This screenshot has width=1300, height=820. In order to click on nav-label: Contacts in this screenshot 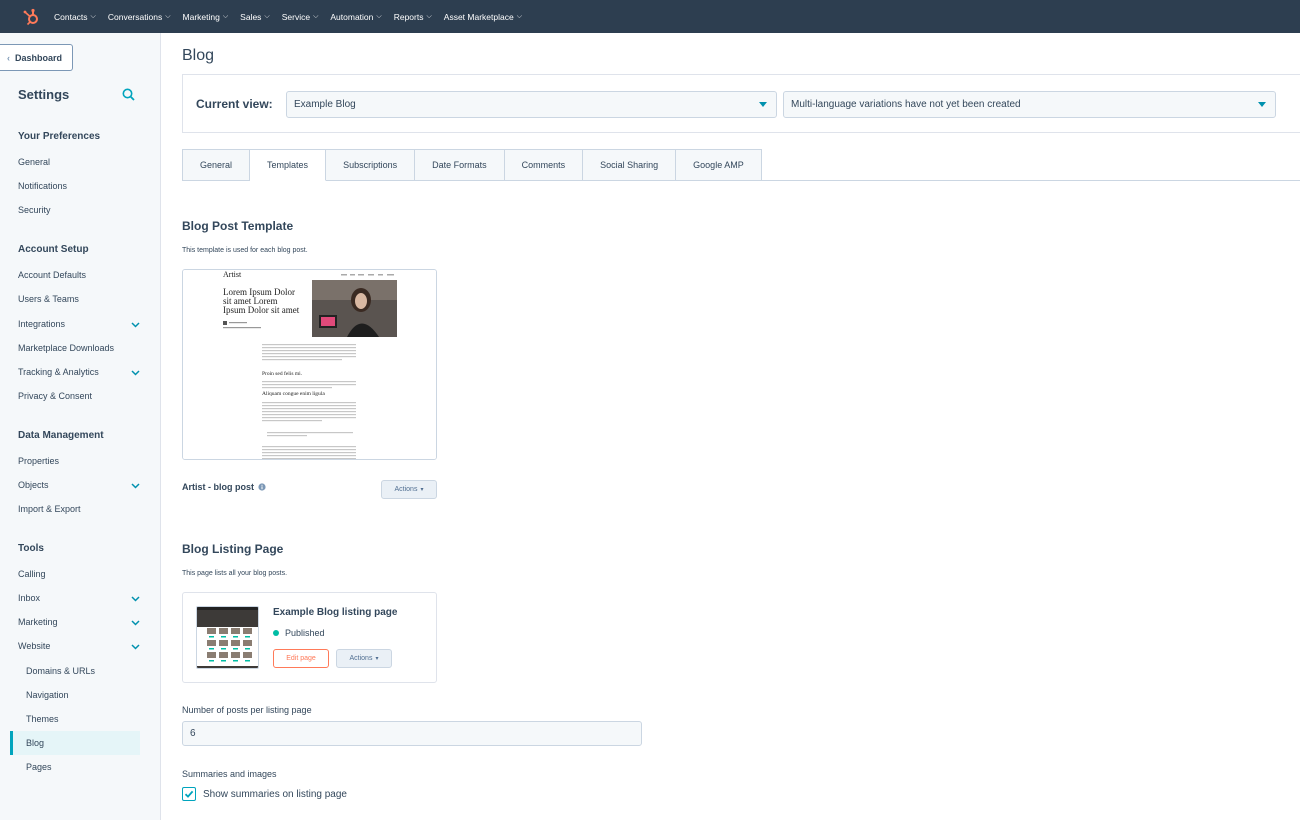, I will do `click(71, 16)`.